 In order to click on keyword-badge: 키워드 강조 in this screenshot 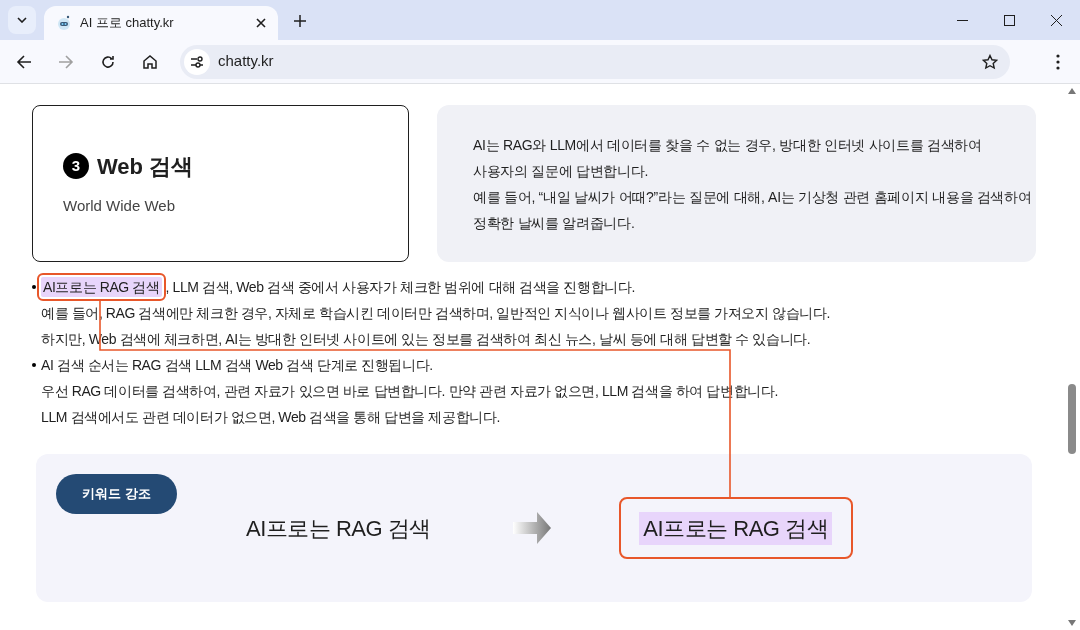, I will do `click(116, 494)`.